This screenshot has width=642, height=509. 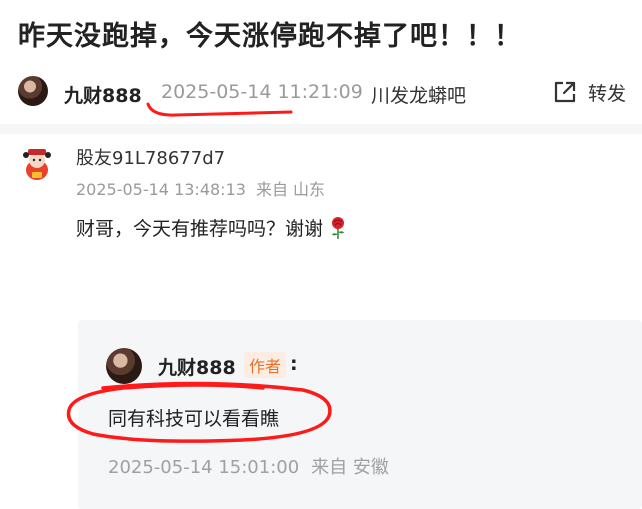 I want to click on post-author-name: 九财888, so click(x=103, y=94).